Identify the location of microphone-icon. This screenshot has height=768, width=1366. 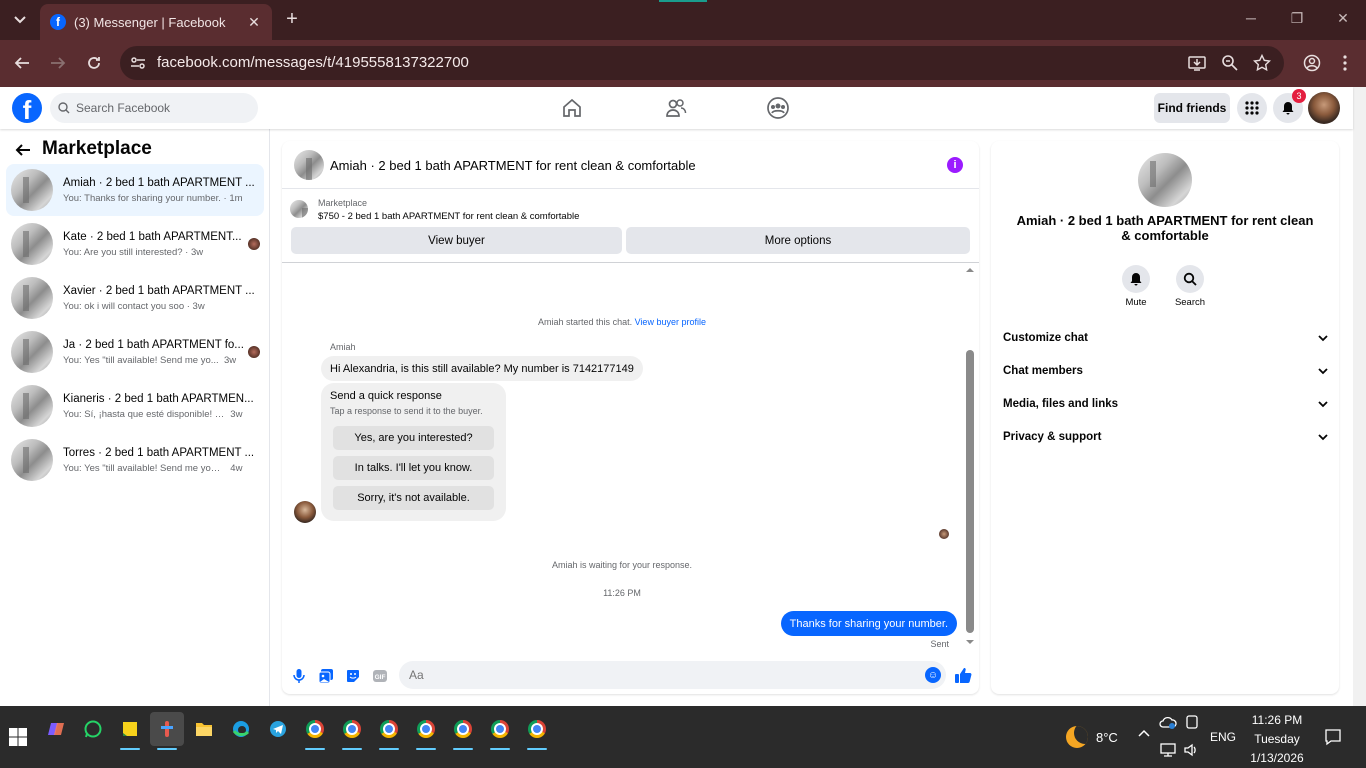
(299, 676).